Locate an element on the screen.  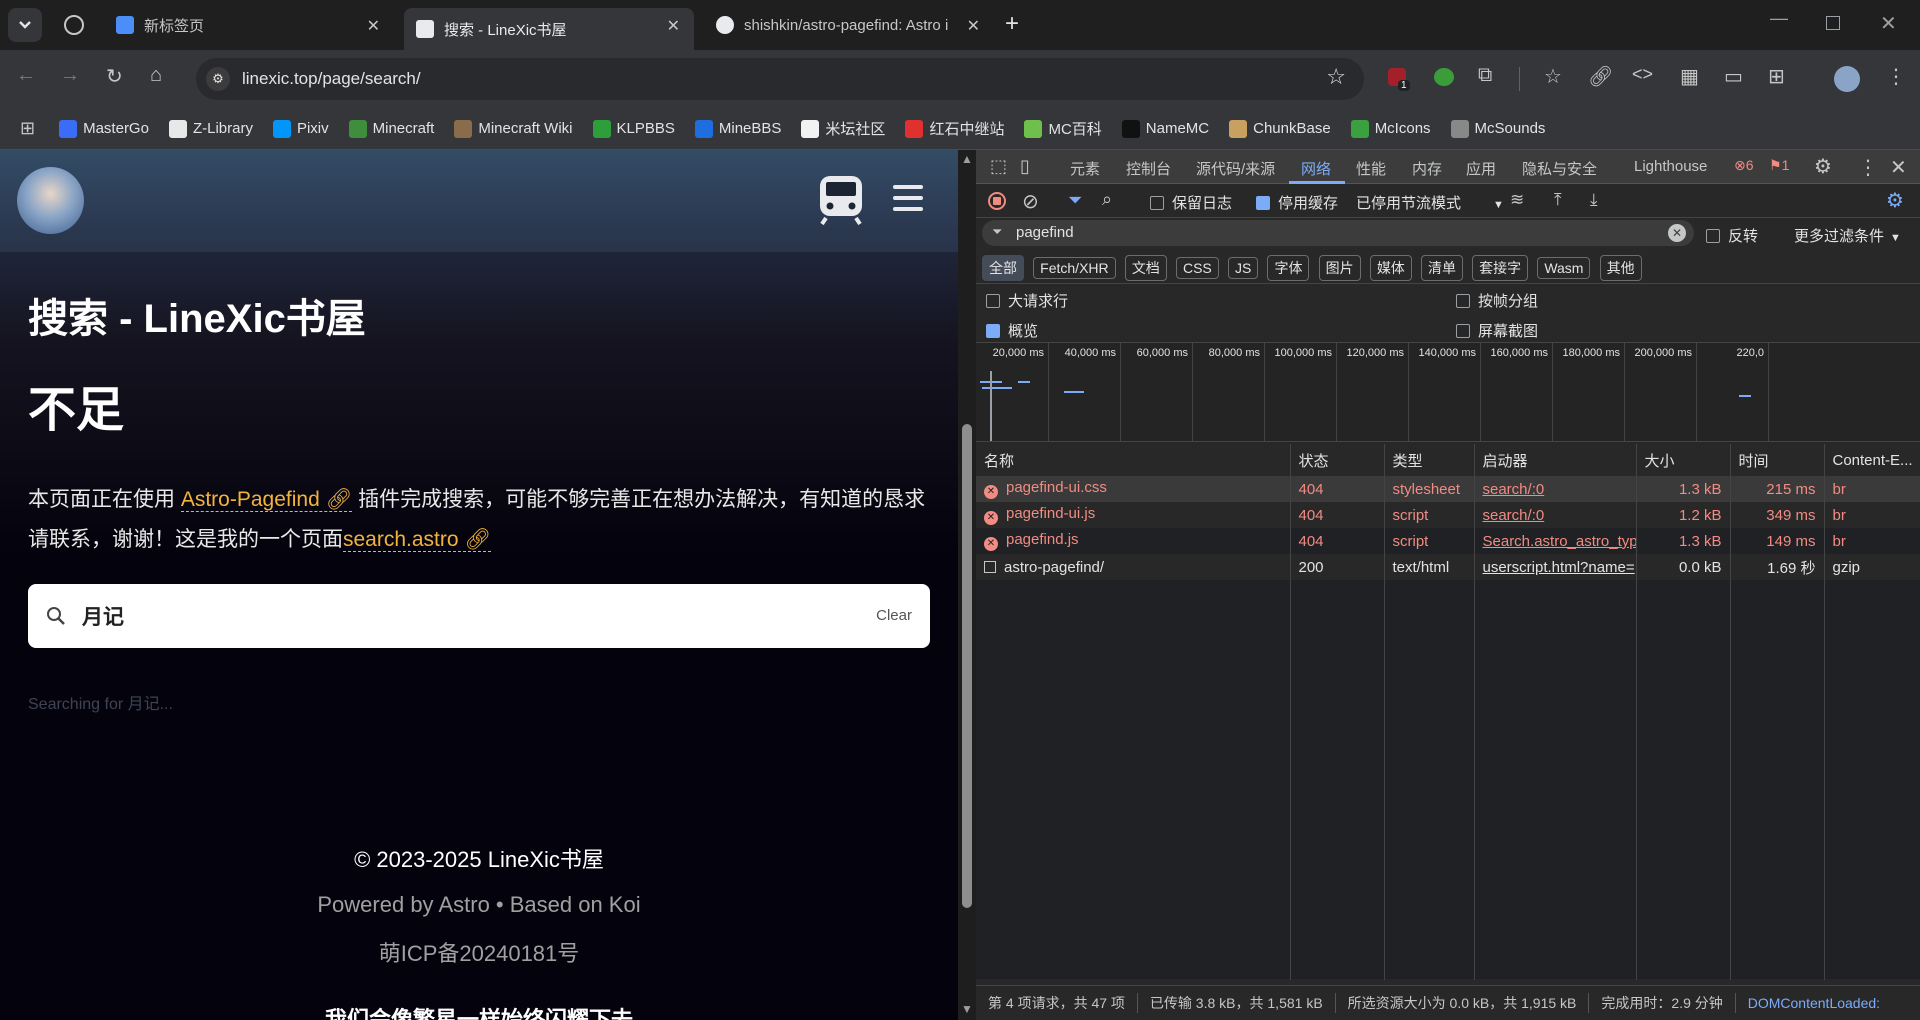
globe-icon is located at coordinates (74, 25).